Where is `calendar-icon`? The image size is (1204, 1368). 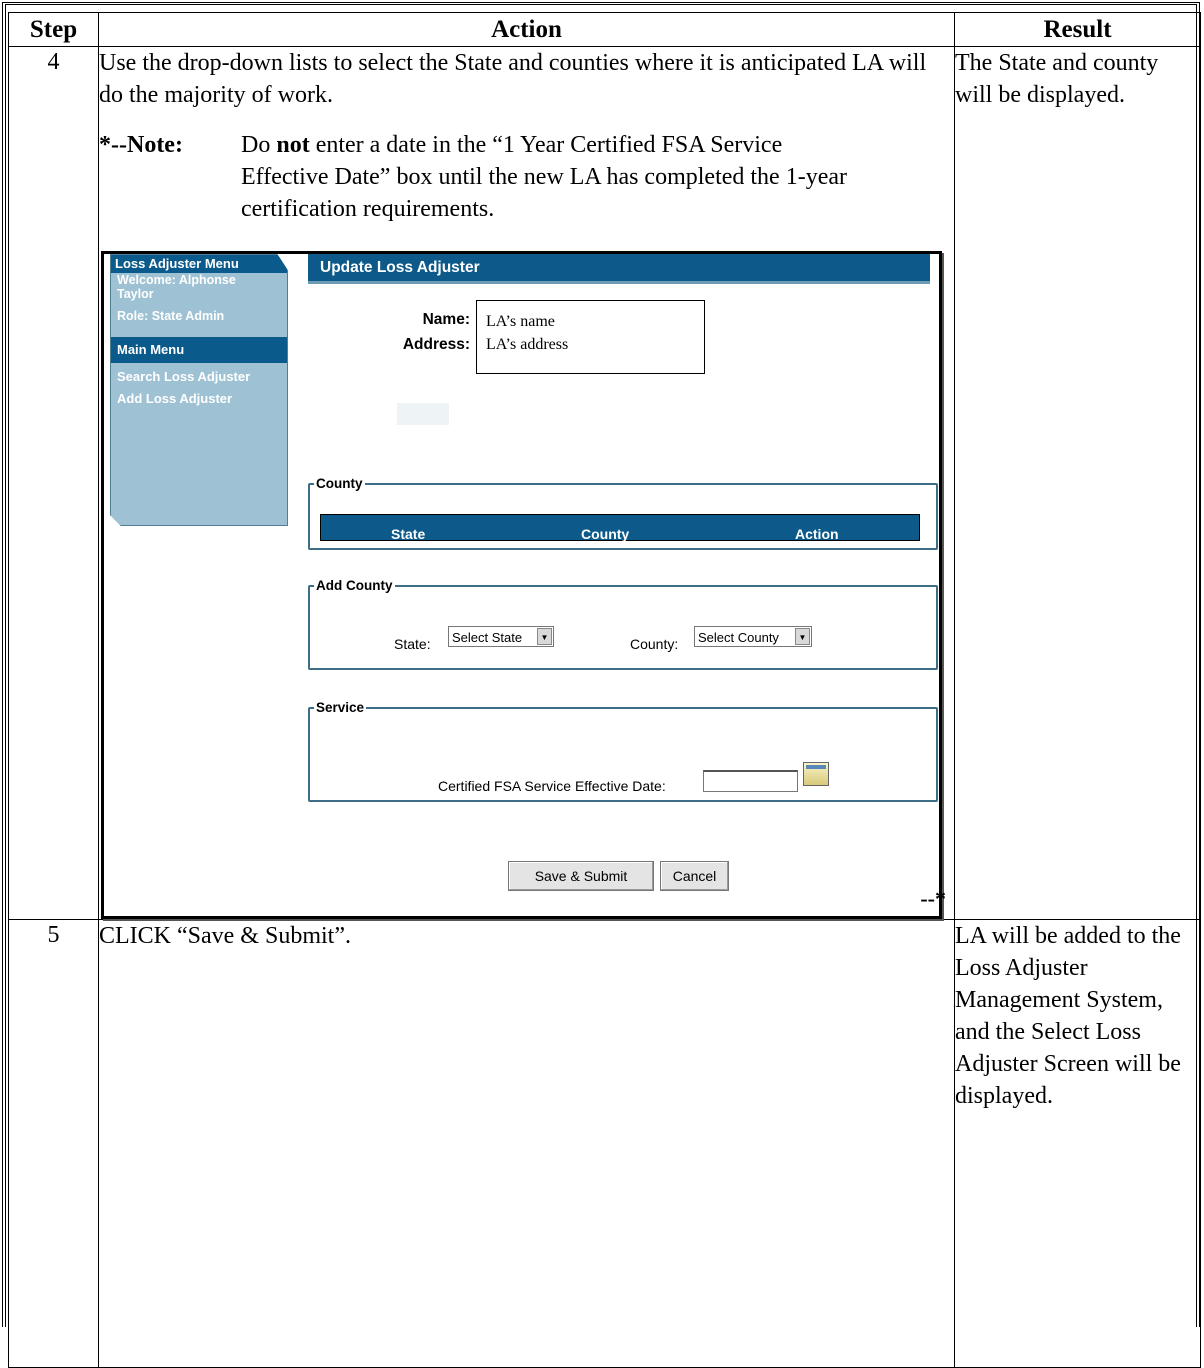
calendar-icon is located at coordinates (816, 774).